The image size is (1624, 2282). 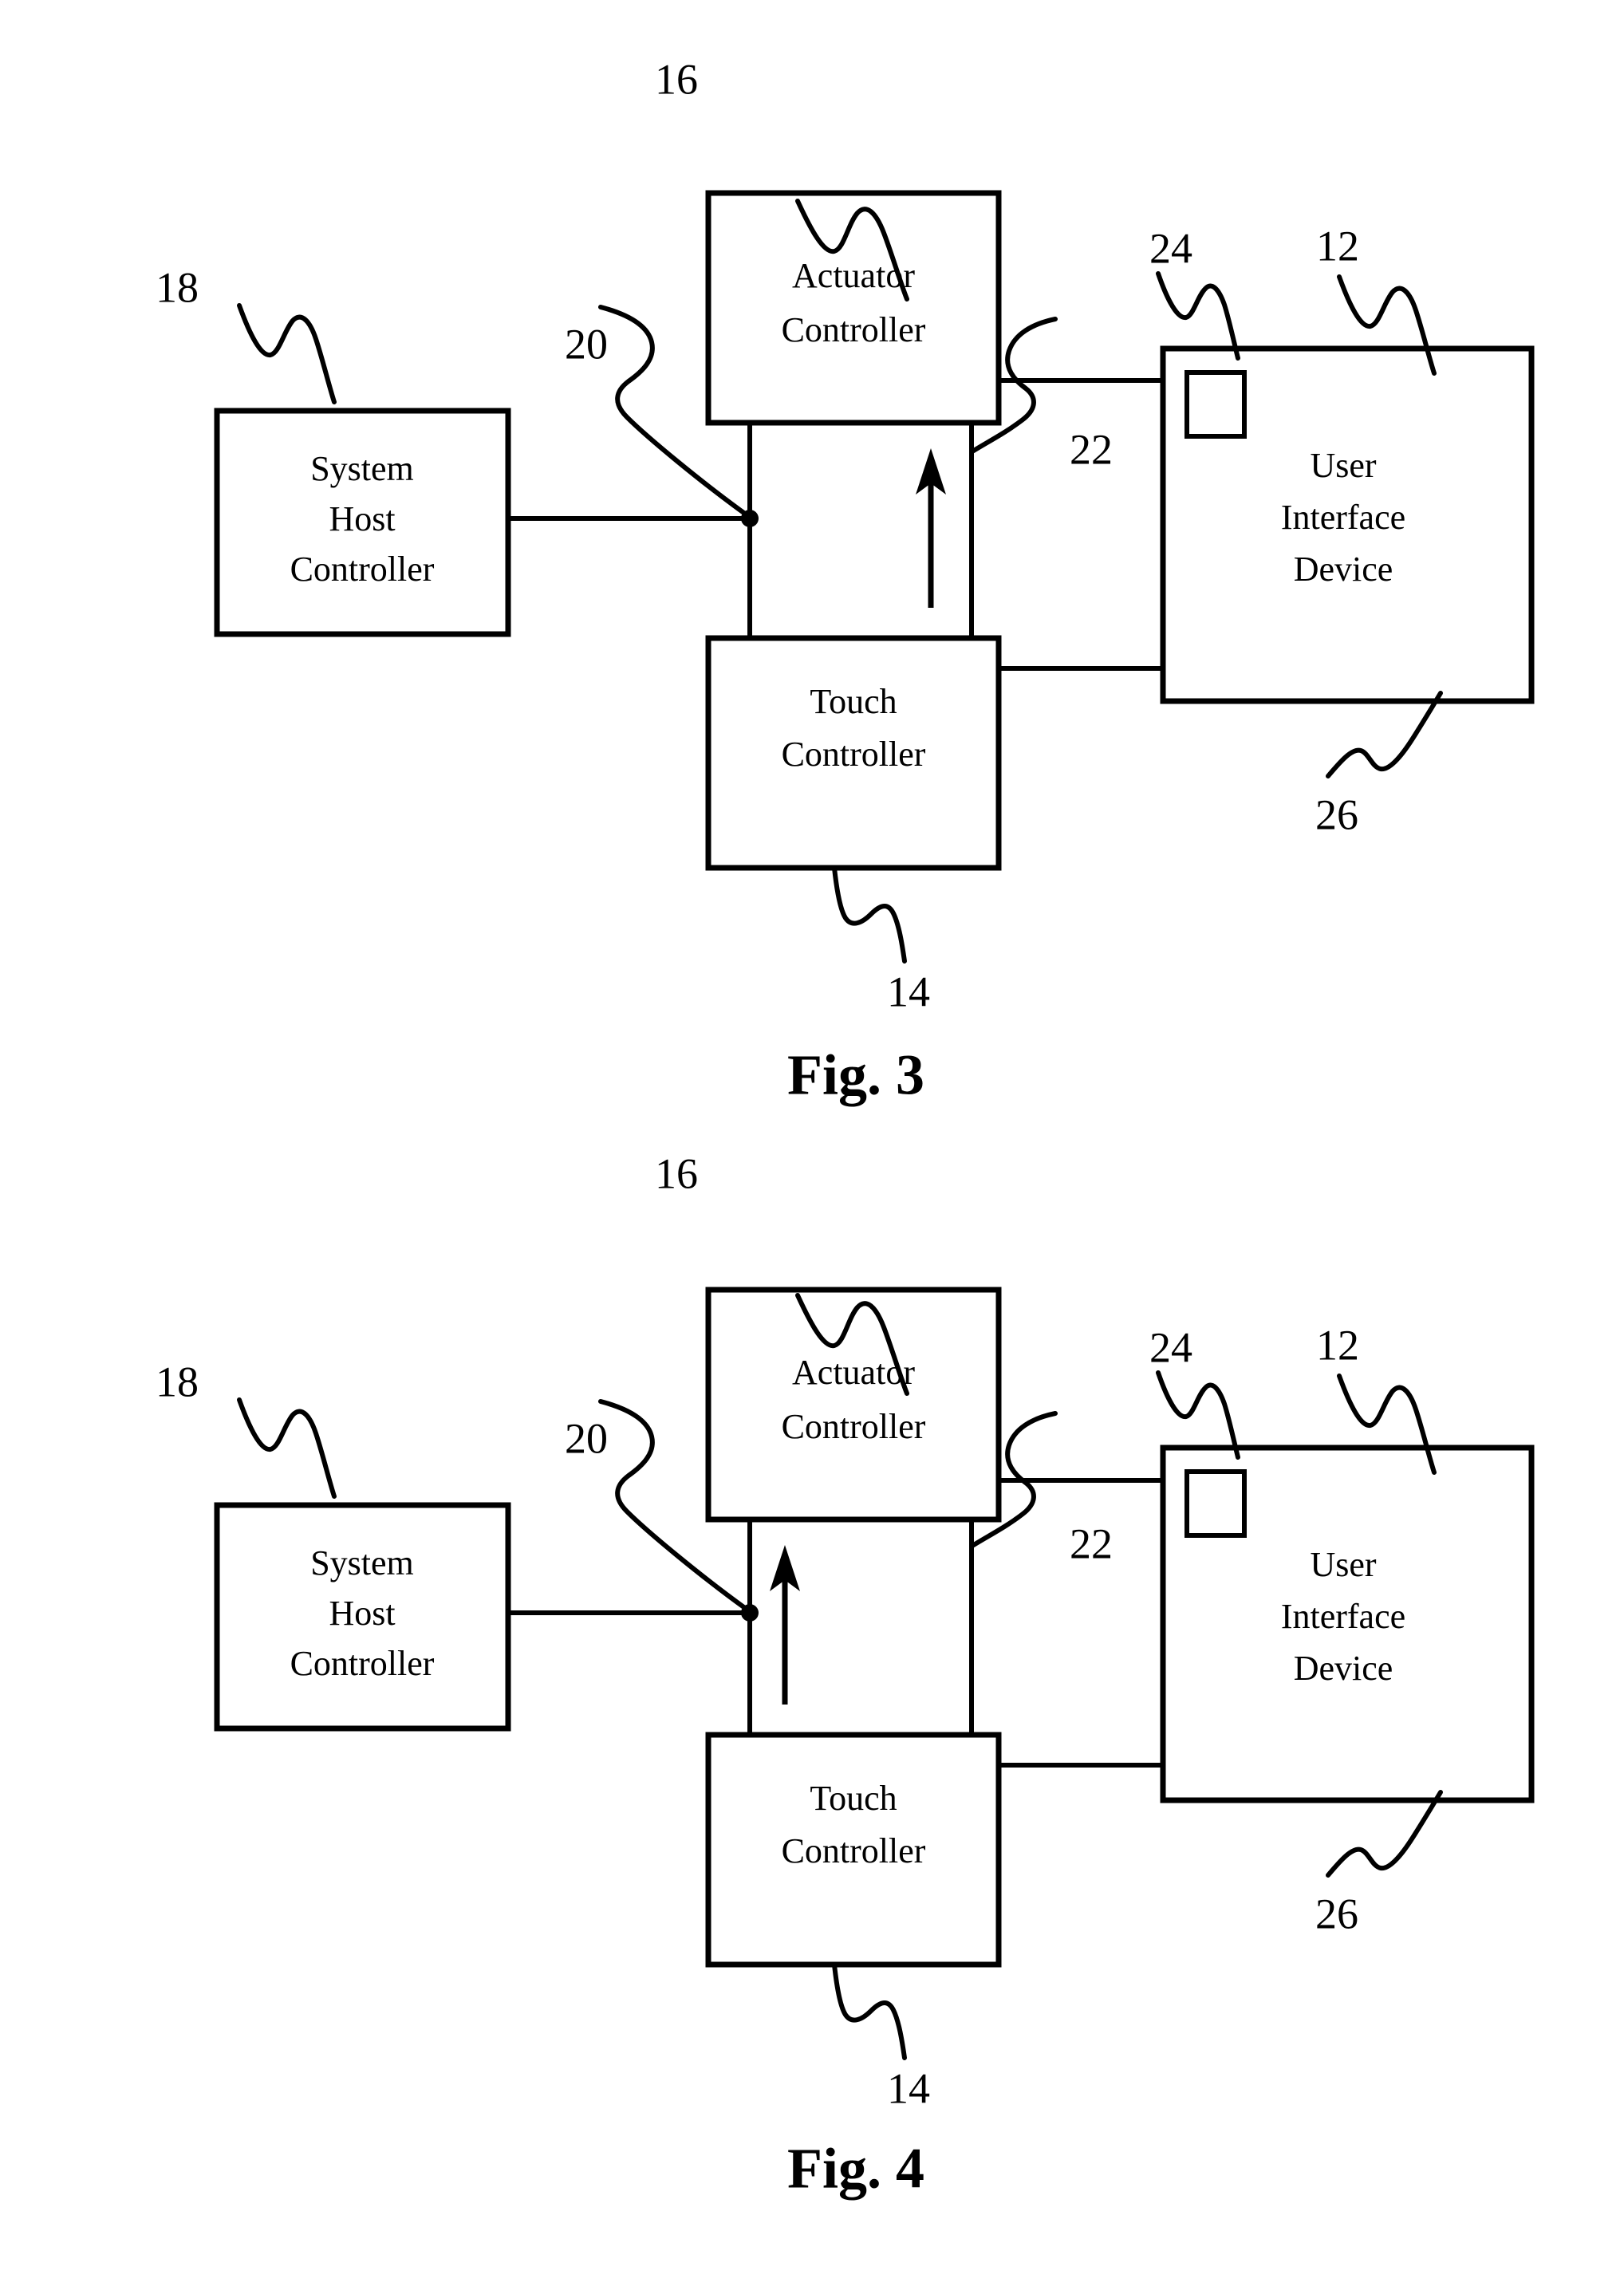 What do you see at coordinates (1344, 1668) in the screenshot?
I see `label-user-interface-device-line3: Device` at bounding box center [1344, 1668].